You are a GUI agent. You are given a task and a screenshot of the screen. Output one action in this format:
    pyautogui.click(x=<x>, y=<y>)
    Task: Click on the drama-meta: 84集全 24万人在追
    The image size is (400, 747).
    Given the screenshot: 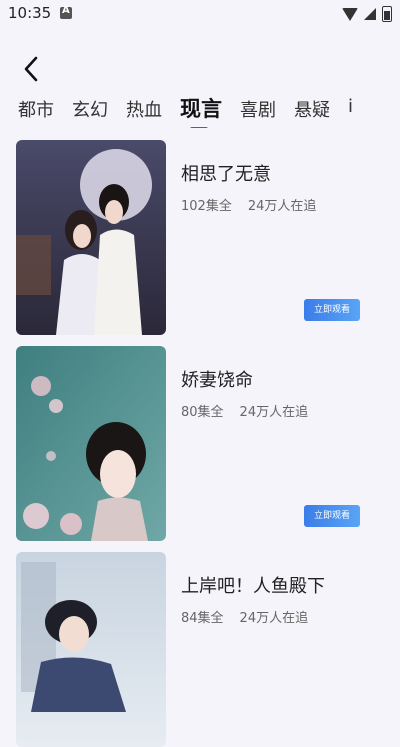 What is the action you would take?
    pyautogui.click(x=244, y=616)
    